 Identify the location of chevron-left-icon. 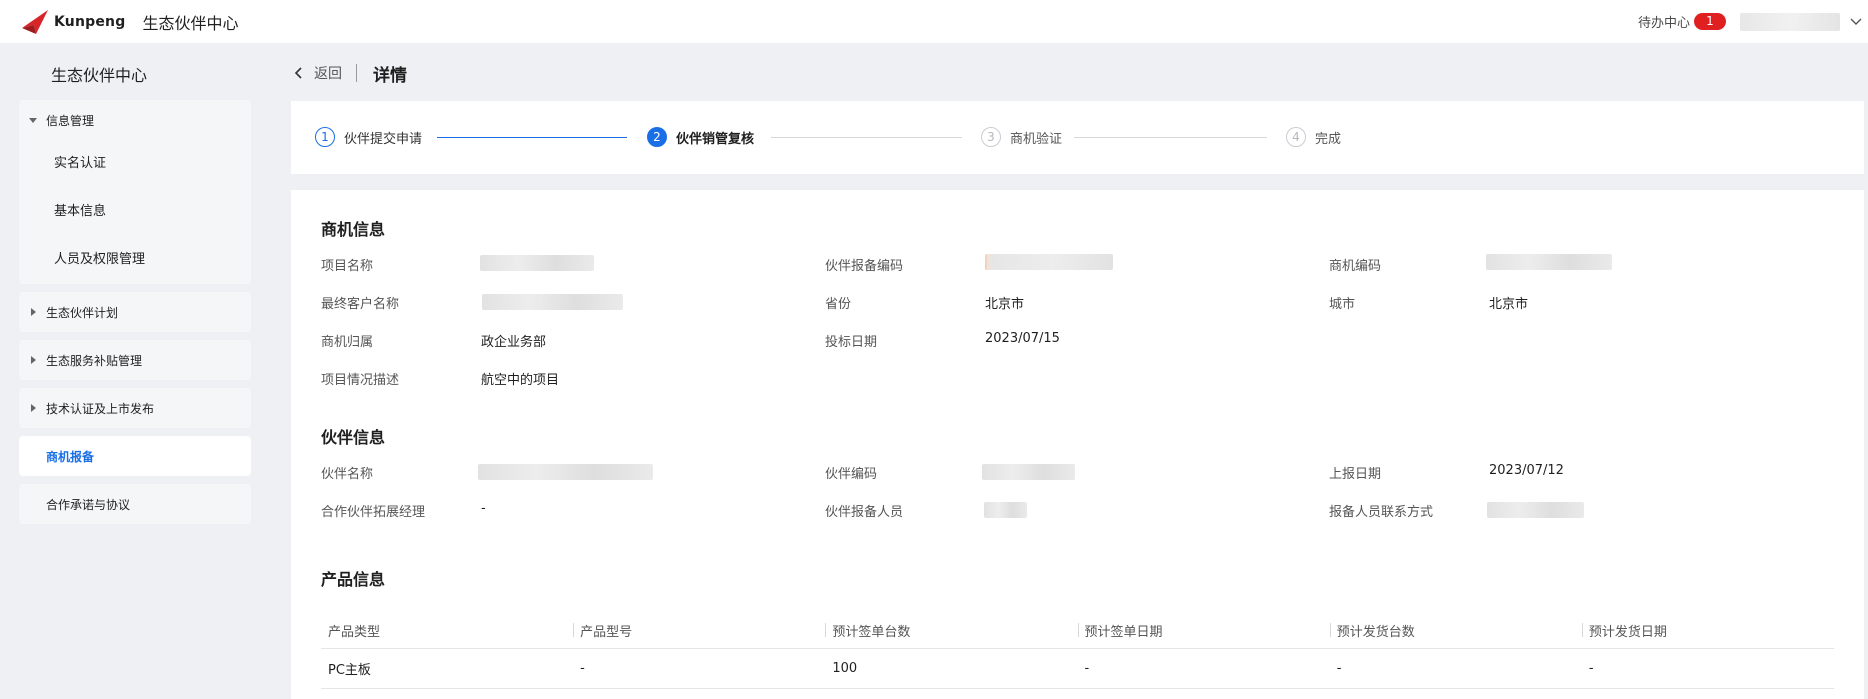
(299, 73).